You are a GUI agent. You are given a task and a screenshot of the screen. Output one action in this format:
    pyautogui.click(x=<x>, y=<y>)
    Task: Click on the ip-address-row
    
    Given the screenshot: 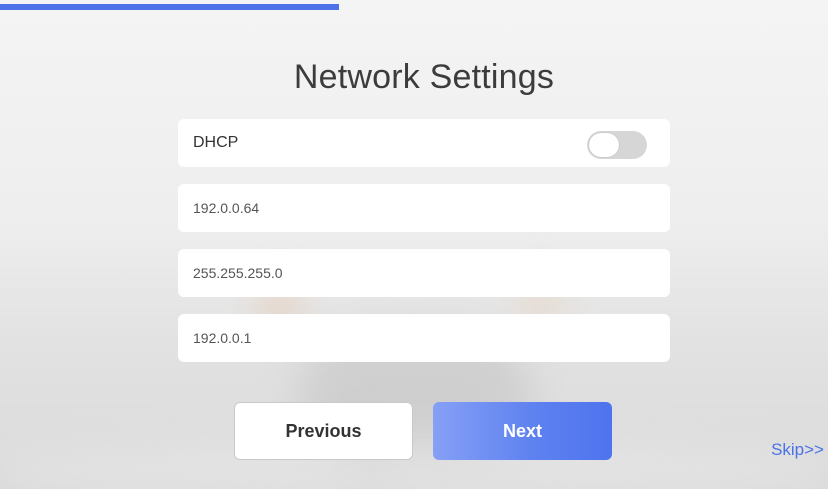 What is the action you would take?
    pyautogui.click(x=424, y=208)
    